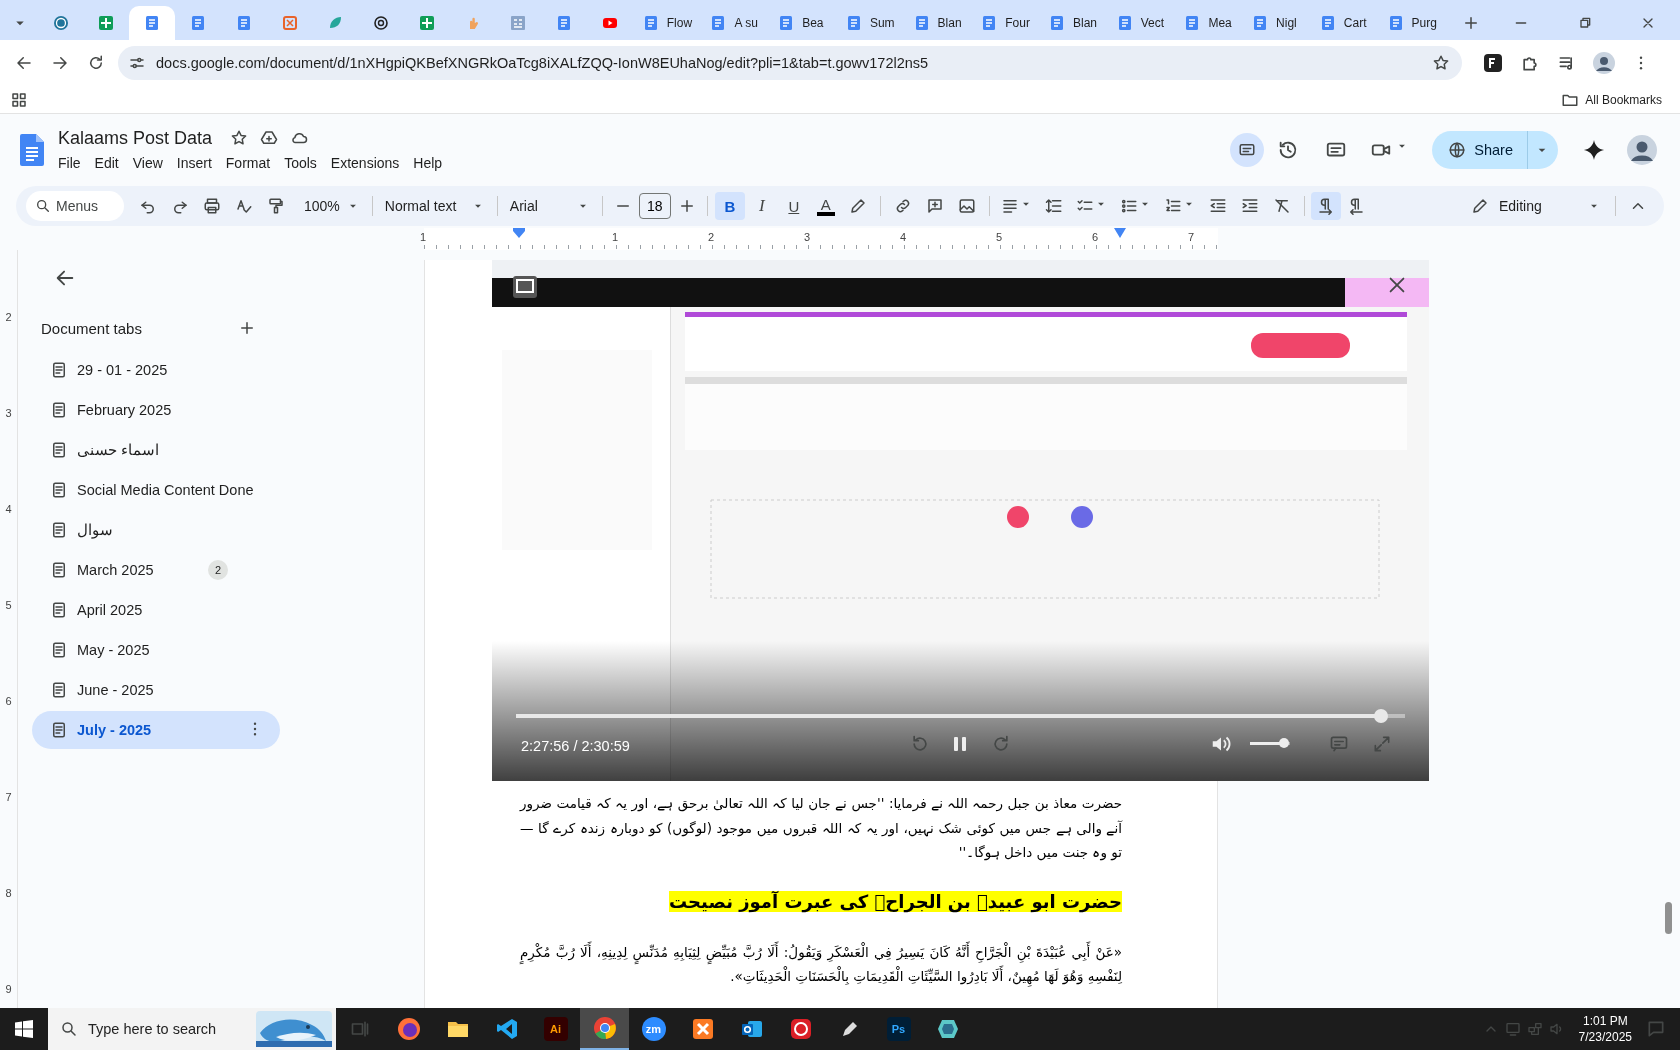 This screenshot has width=1680, height=1050. What do you see at coordinates (335, 23) in the screenshot?
I see `leaf-icon` at bounding box center [335, 23].